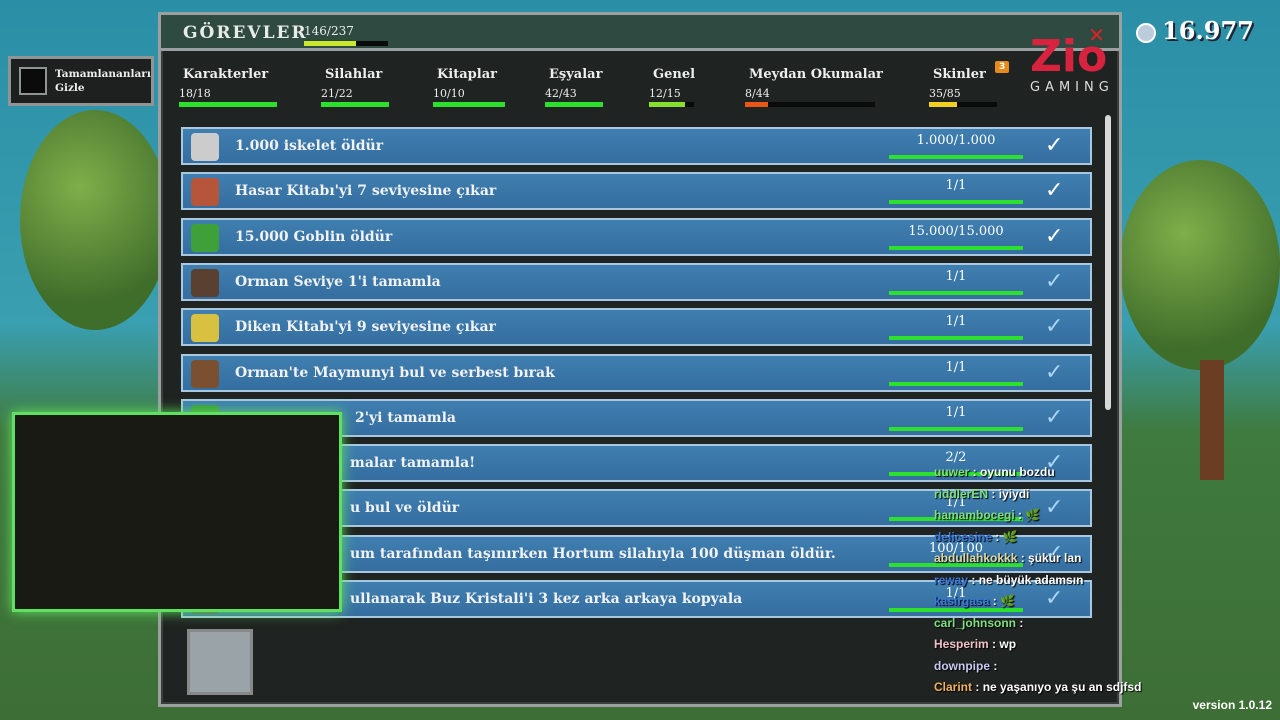 Image resolution: width=1280 pixels, height=720 pixels. I want to click on quest-count: 15.000/15.000, so click(956, 231).